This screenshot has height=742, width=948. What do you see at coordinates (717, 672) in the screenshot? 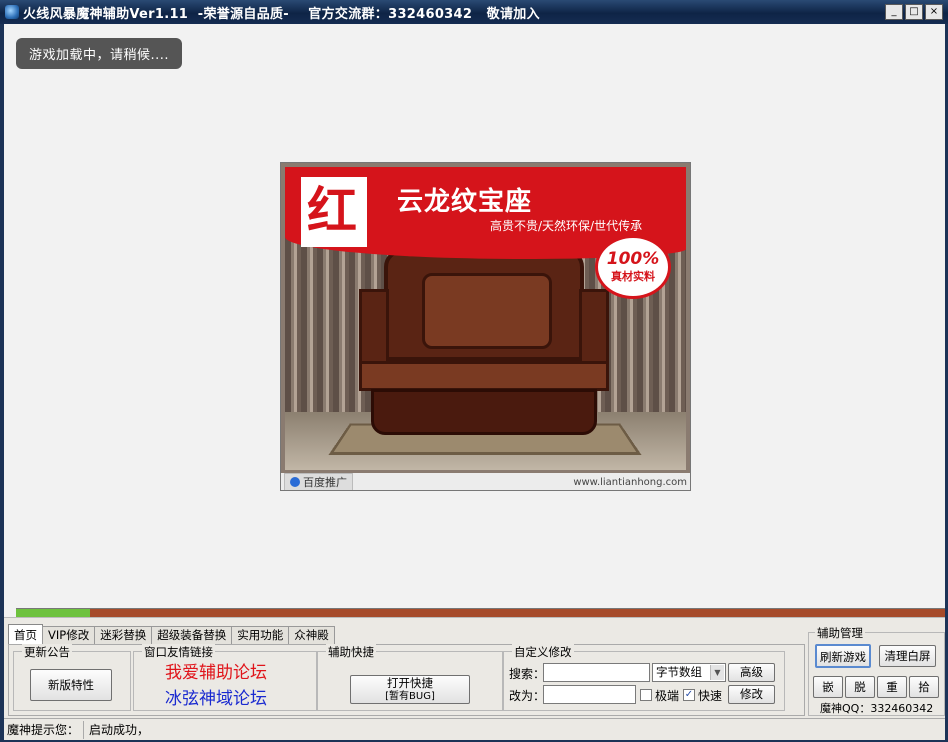
I see `chevron-down-icon: ▼` at bounding box center [717, 672].